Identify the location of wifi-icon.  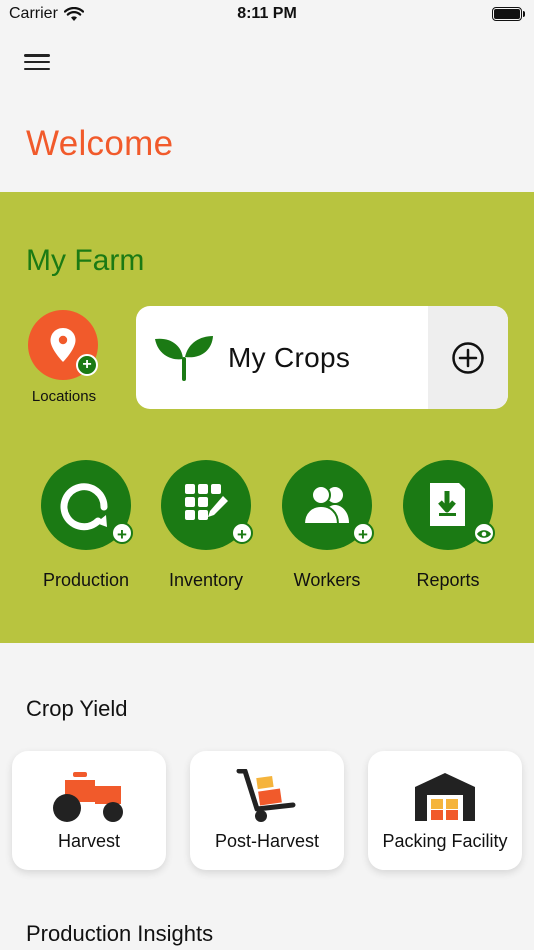
(73, 13).